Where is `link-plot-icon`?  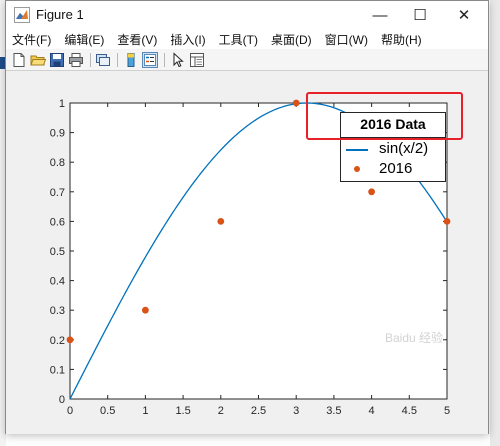
link-plot-icon is located at coordinates (103, 60).